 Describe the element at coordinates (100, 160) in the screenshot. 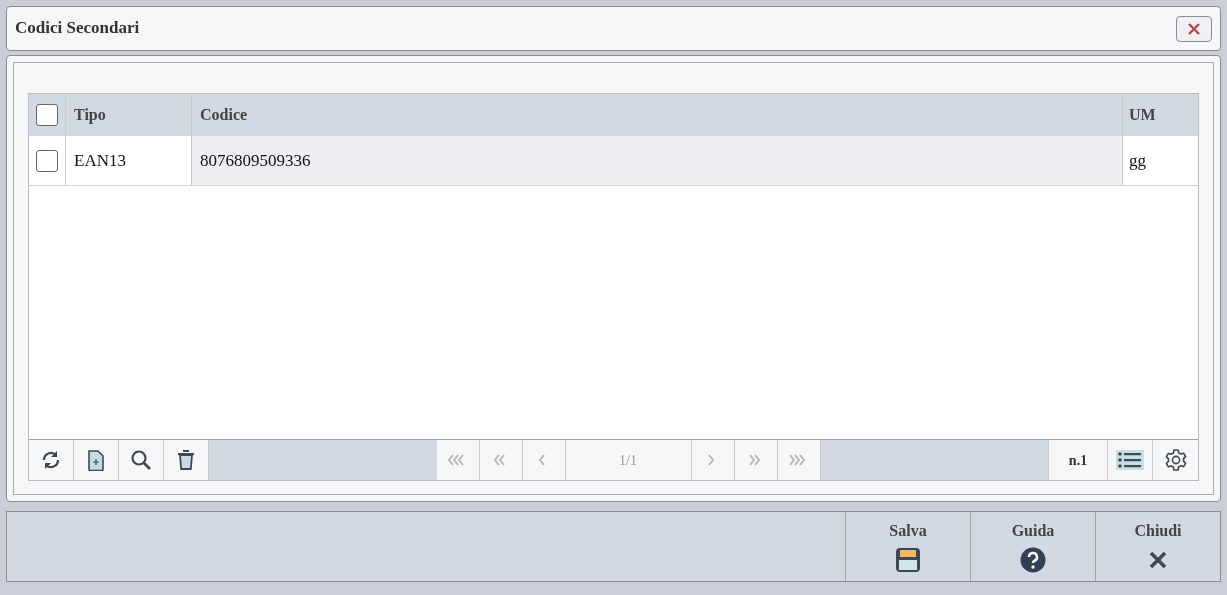

I see `table-cell-text: EAN13` at that location.